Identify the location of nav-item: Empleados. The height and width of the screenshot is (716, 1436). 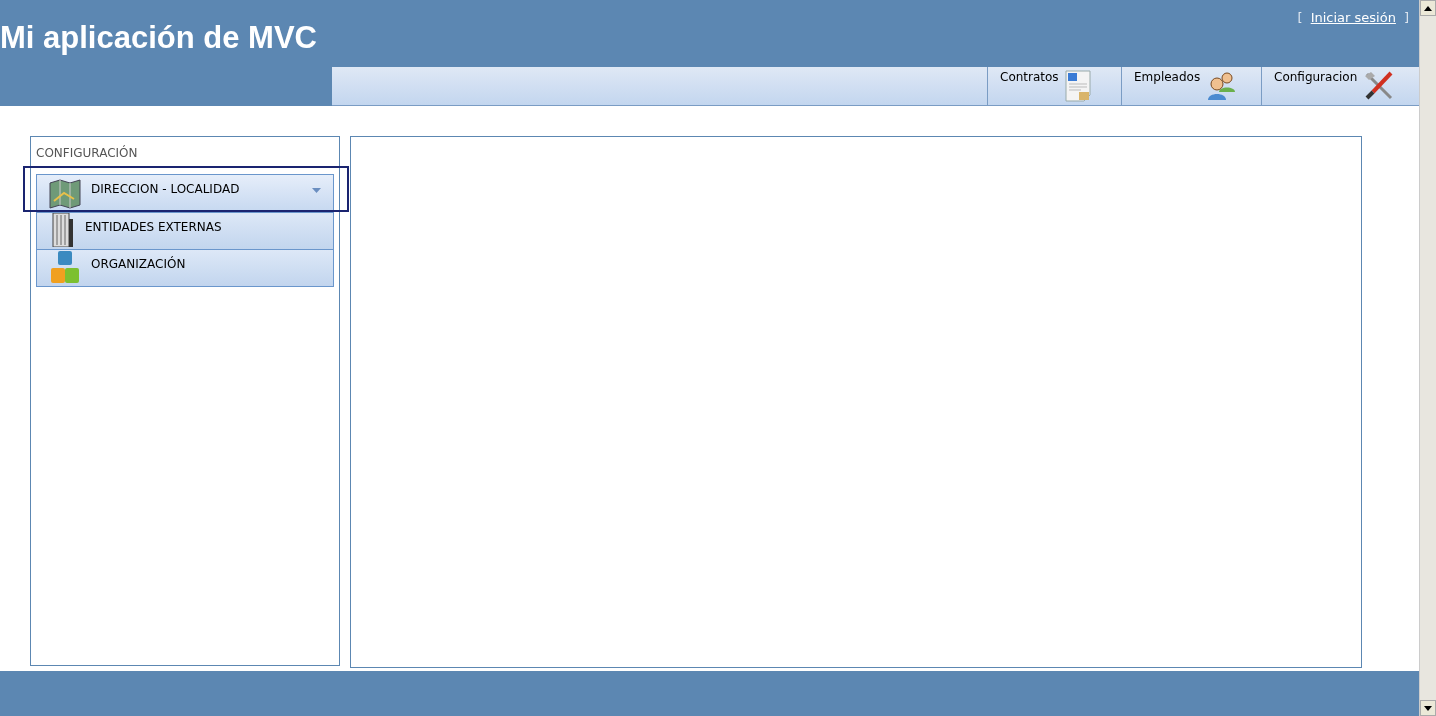
(1191, 86).